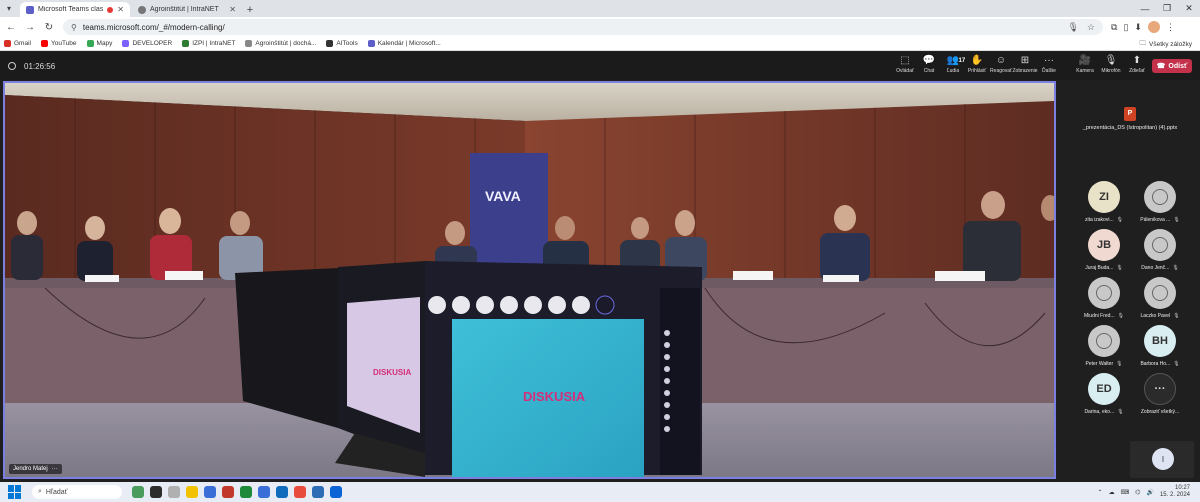 Image resolution: width=1200 pixels, height=502 pixels. Describe the element at coordinates (347, 43) in the screenshot. I see `bookmark-label: AITools` at that location.